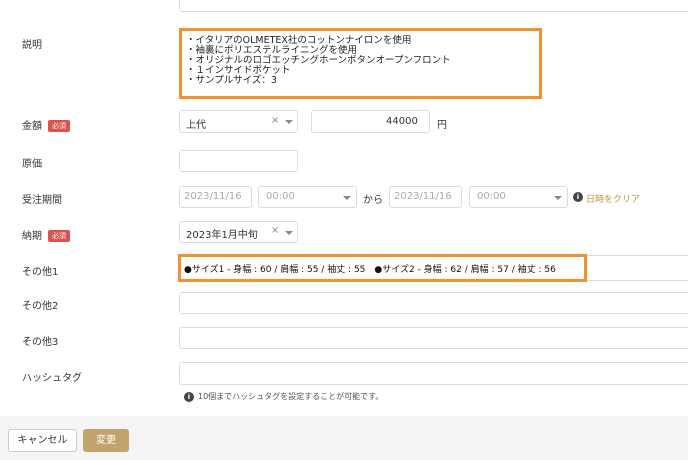  I want to click on delivery-value: 2023年1月中旬, so click(222, 235).